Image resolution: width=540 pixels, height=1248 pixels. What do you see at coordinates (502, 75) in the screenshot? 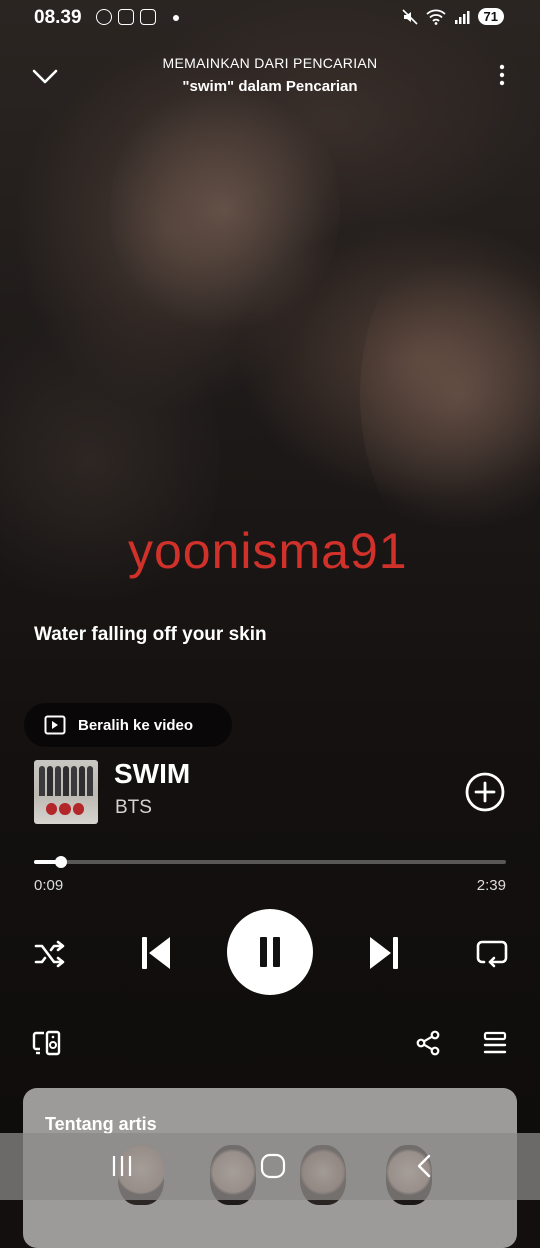
I see `more-options-icon` at bounding box center [502, 75].